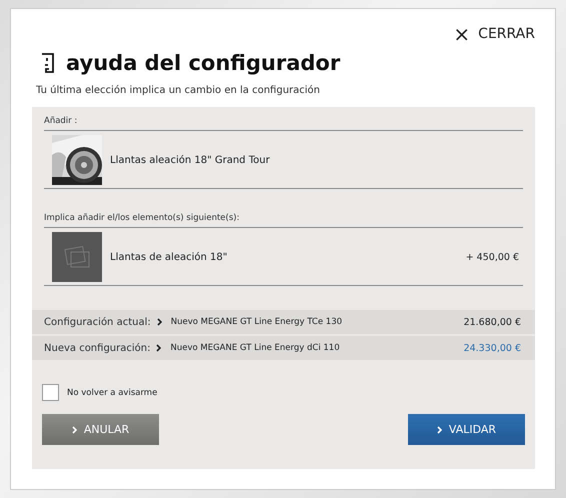 The image size is (566, 498). What do you see at coordinates (112, 393) in the screenshot?
I see `checkbox-label: No volver a avisarme` at bounding box center [112, 393].